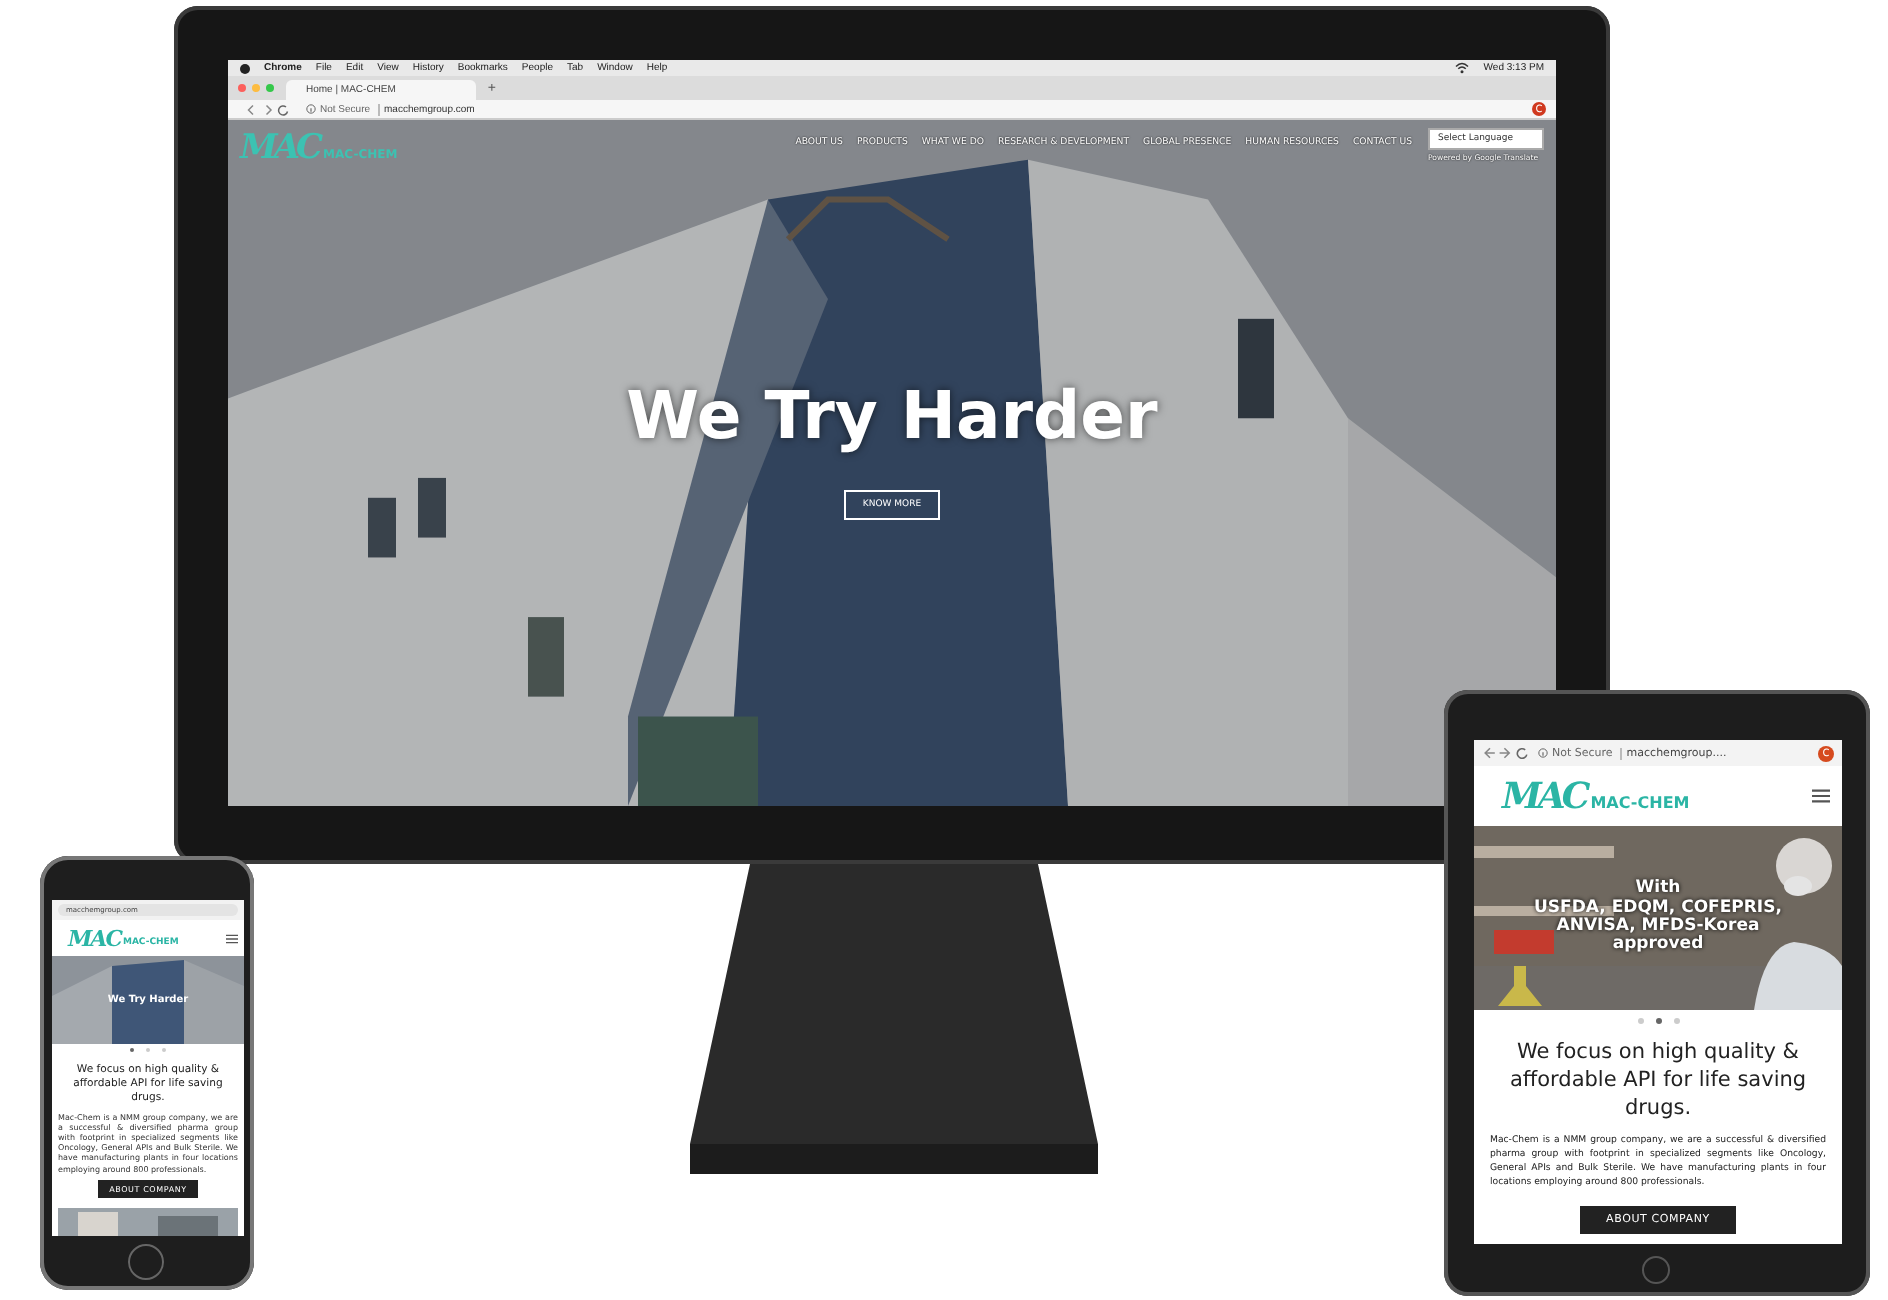 The image size is (1888, 1300). I want to click on window-controls, so click(256, 88).